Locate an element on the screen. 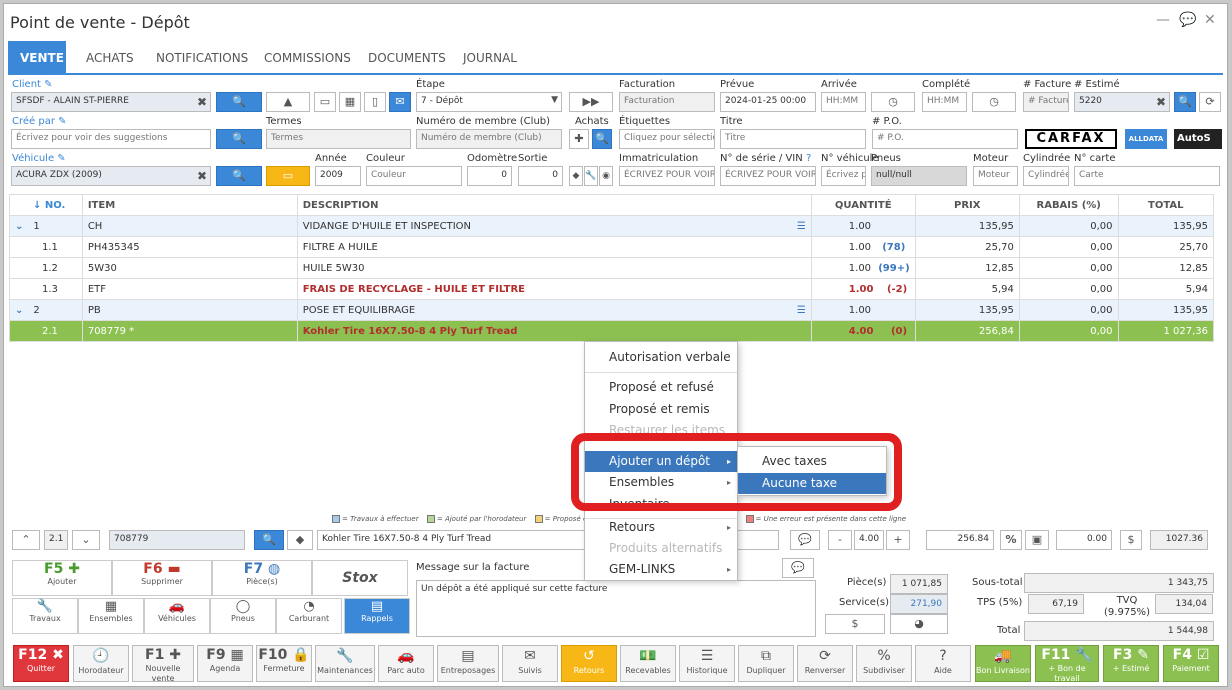 This screenshot has height=690, width=1232. termes-input: Termes is located at coordinates (338, 139).